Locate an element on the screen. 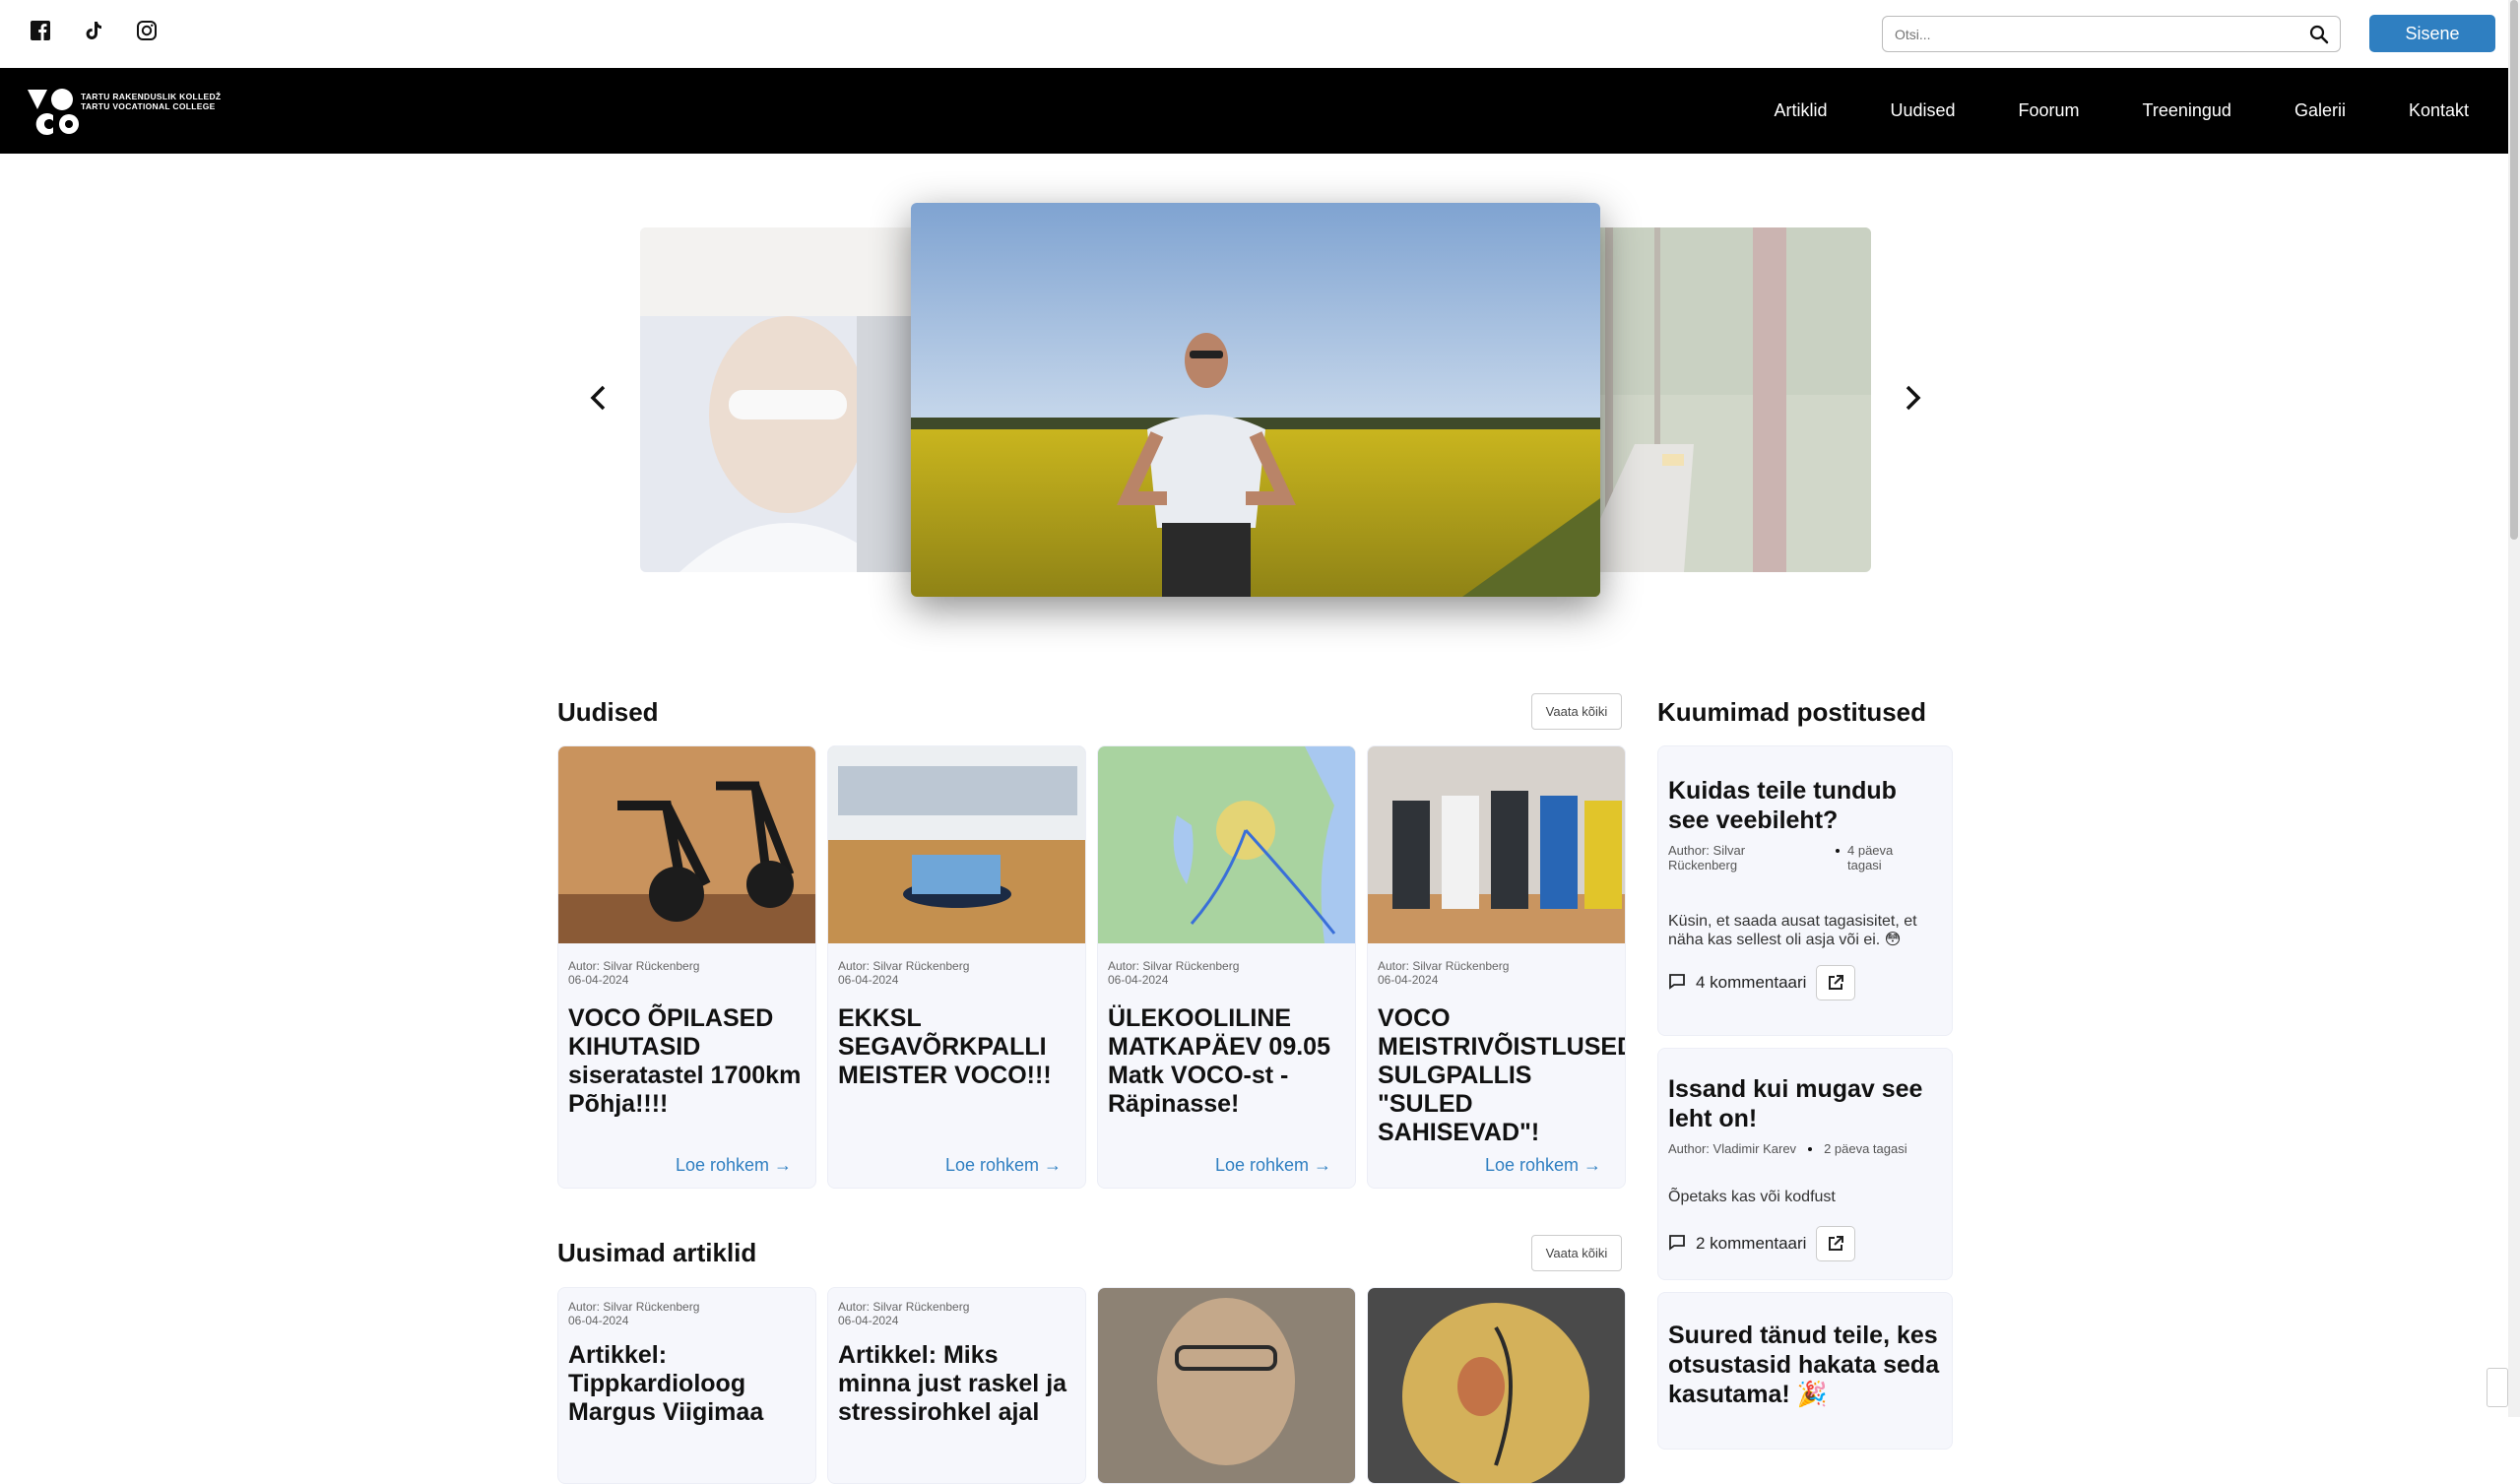  resize-handle-icon is located at coordinates (2497, 1387).